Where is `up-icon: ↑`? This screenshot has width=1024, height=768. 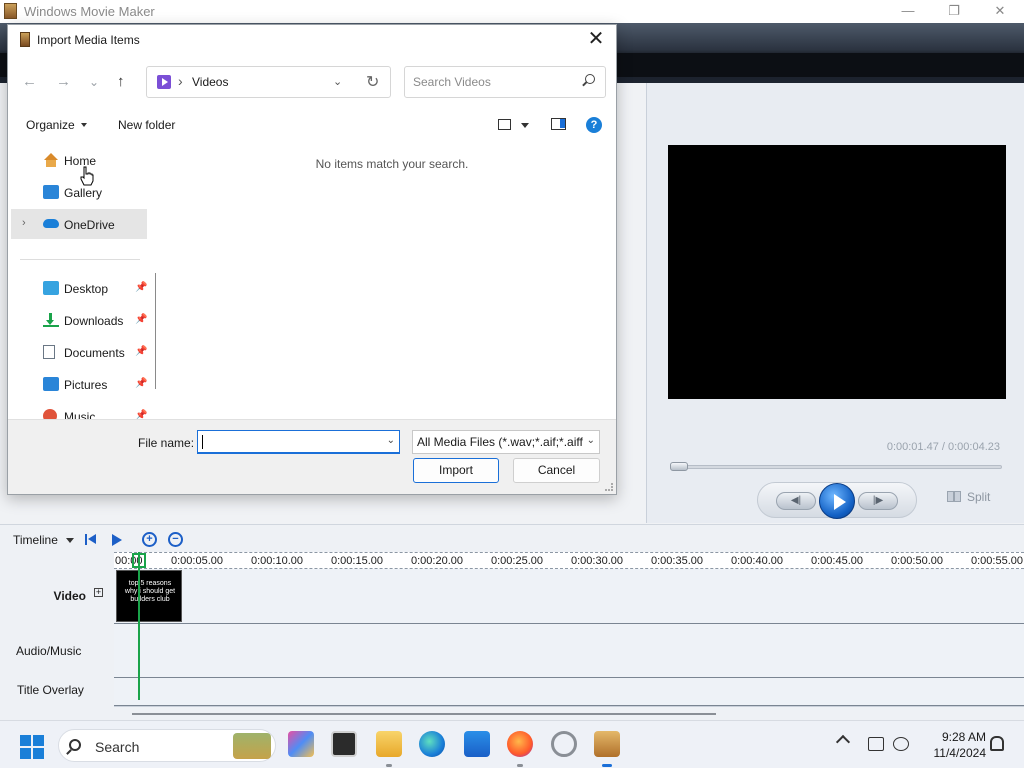
up-icon: ↑ is located at coordinates (121, 81).